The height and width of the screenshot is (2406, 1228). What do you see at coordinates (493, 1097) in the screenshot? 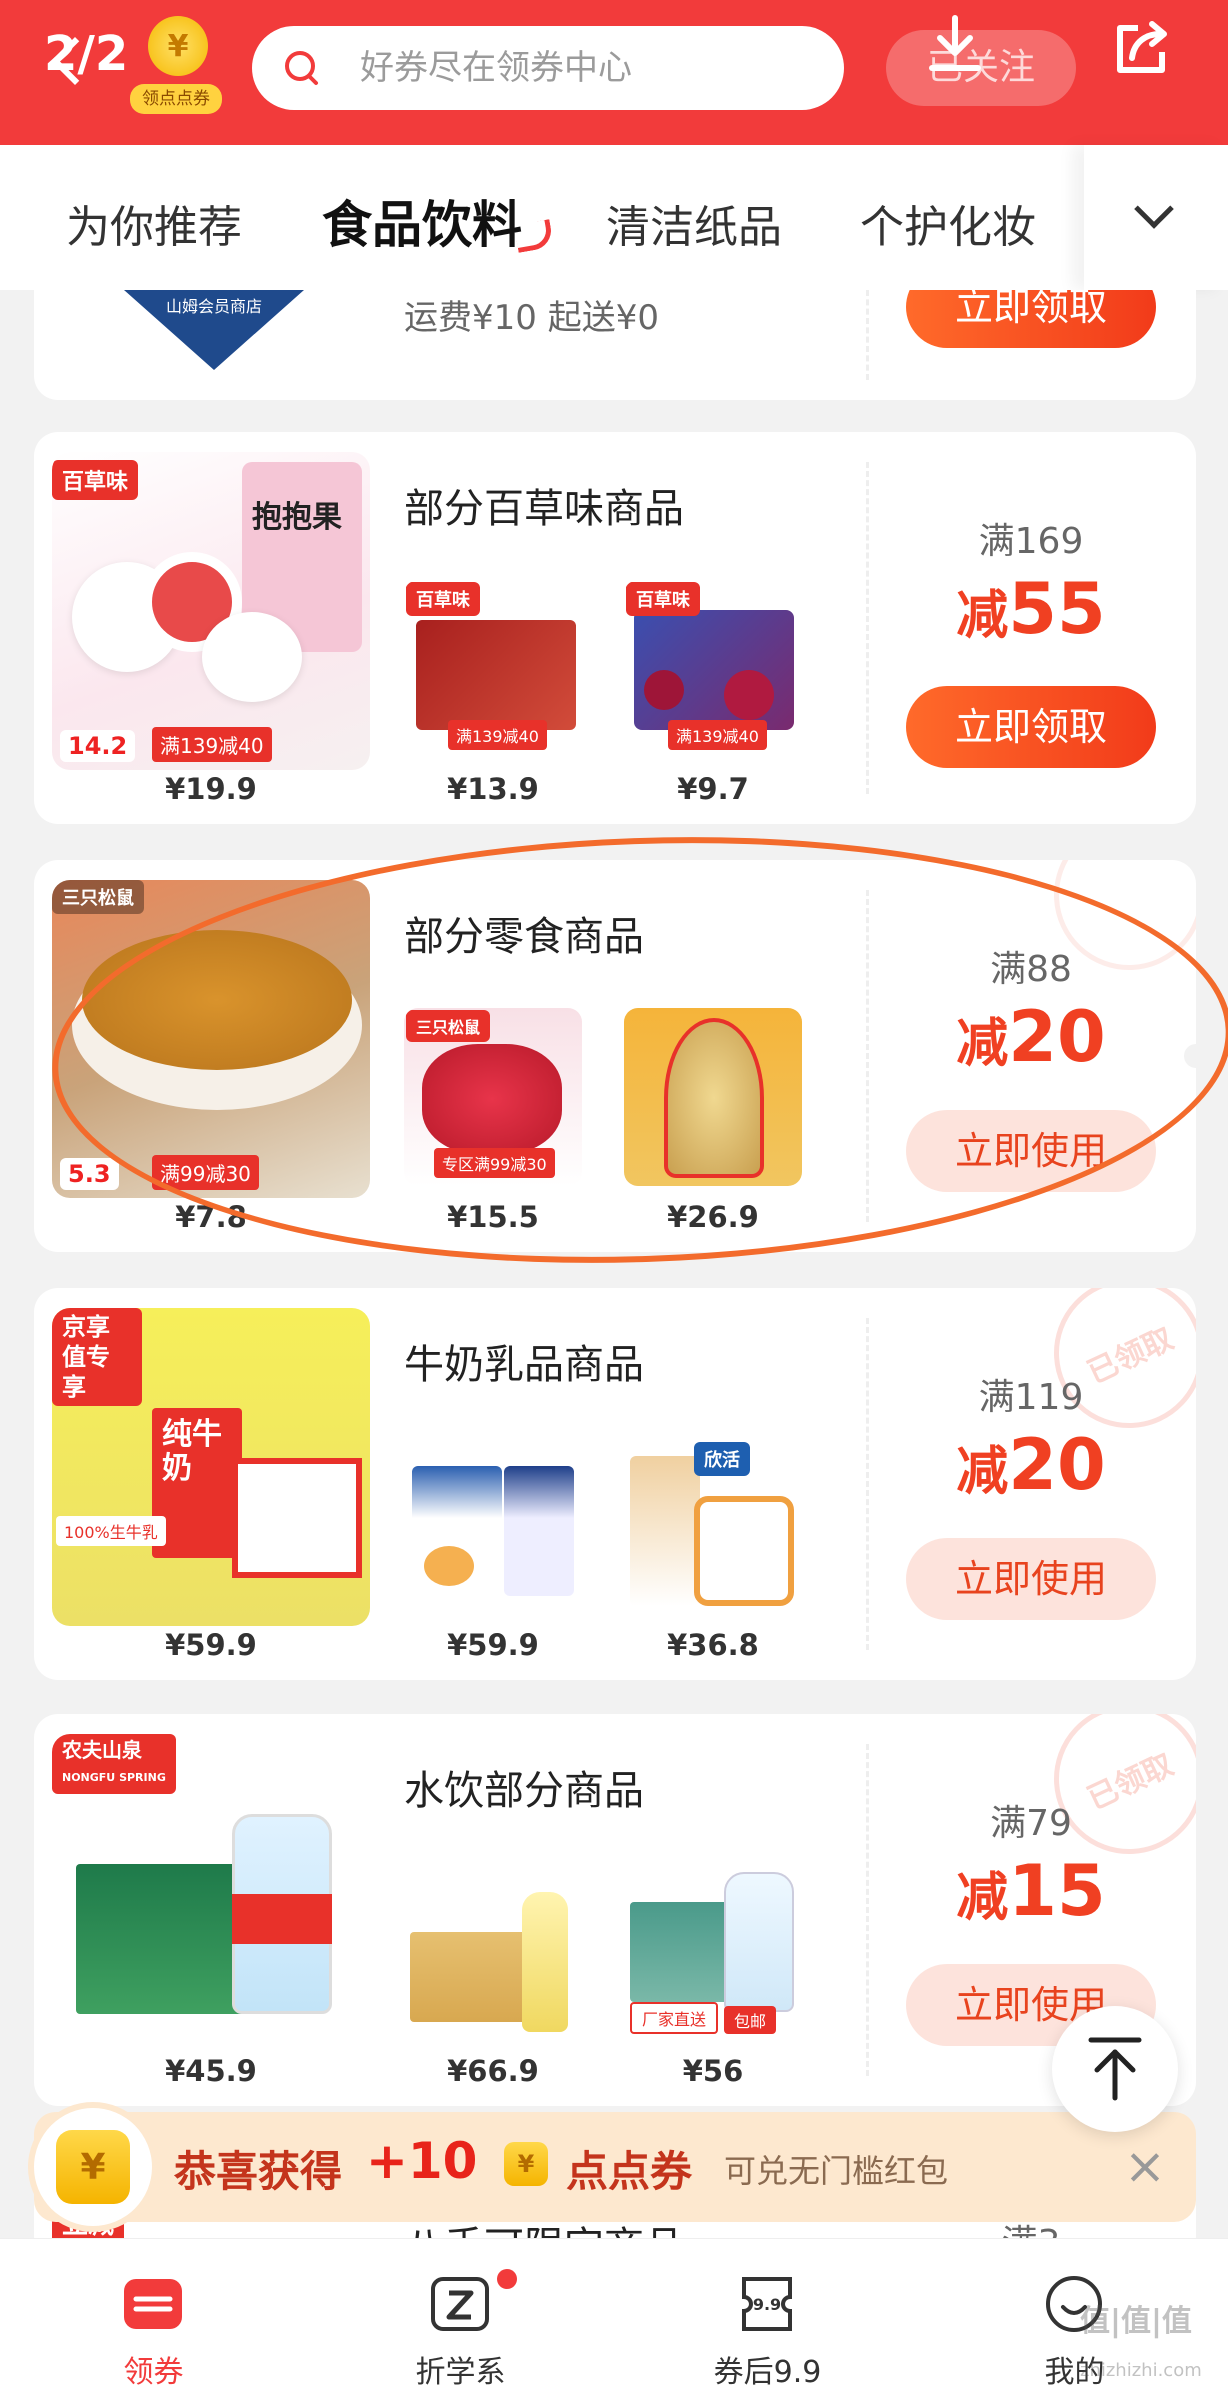
I see `product-image-1: 三只松鼠 专区满99减30` at bounding box center [493, 1097].